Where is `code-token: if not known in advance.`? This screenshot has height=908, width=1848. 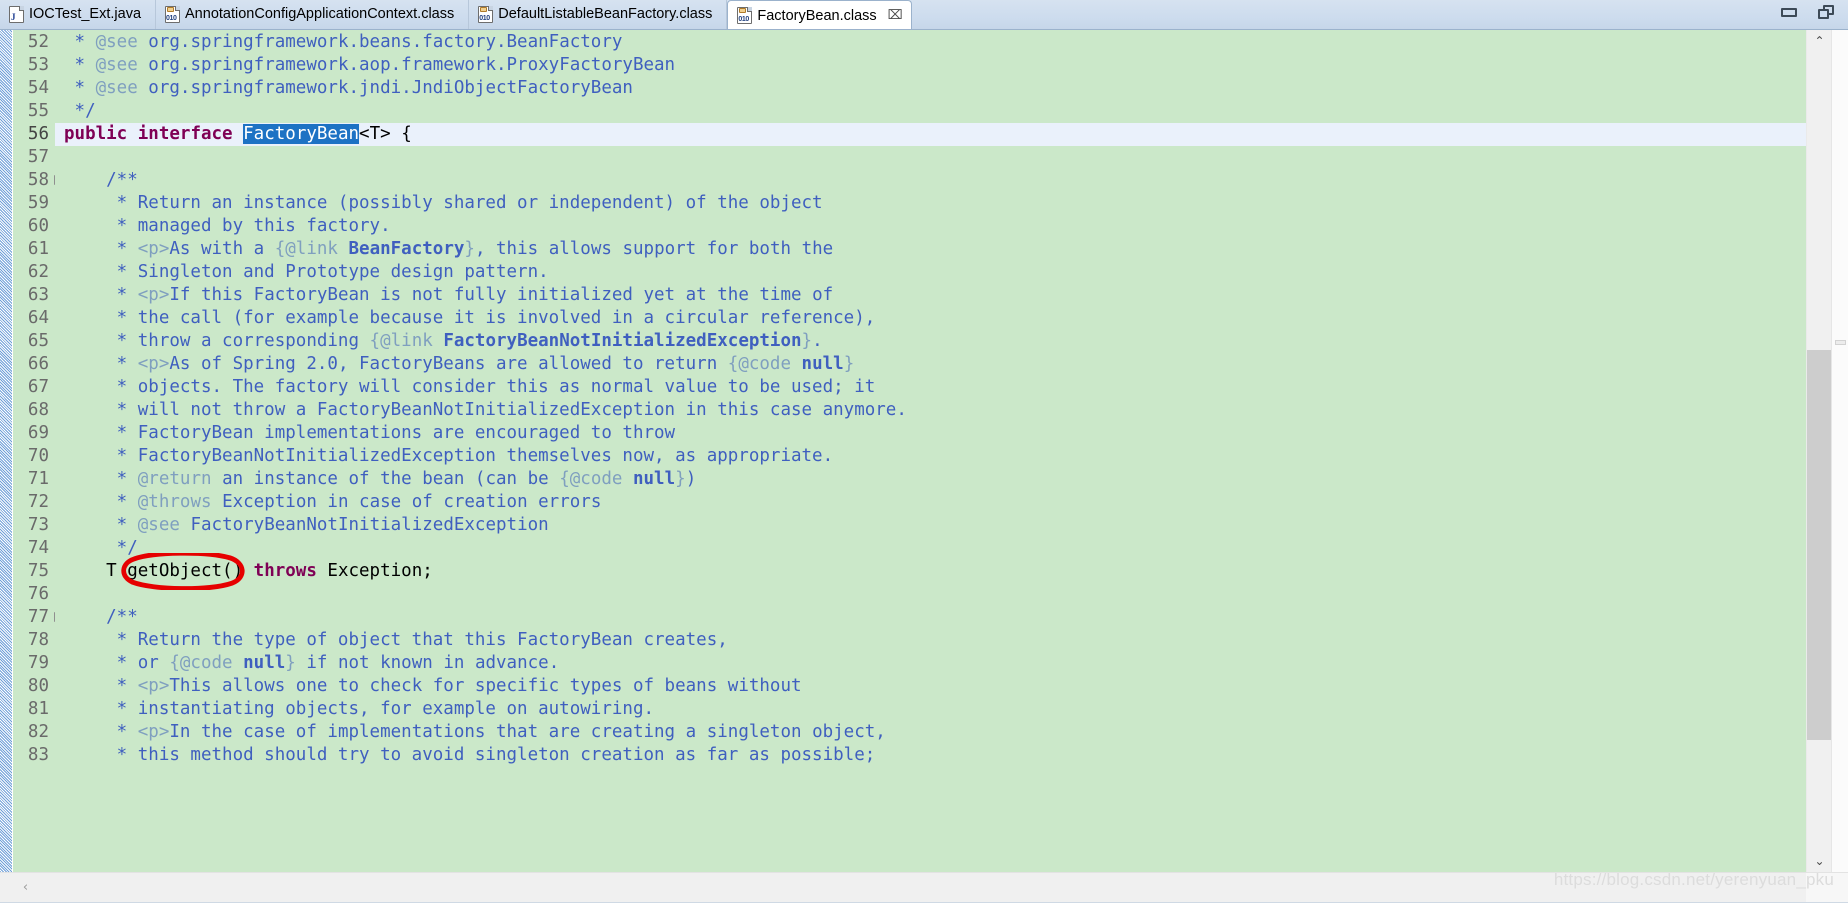 code-token: if not known in advance. is located at coordinates (427, 663).